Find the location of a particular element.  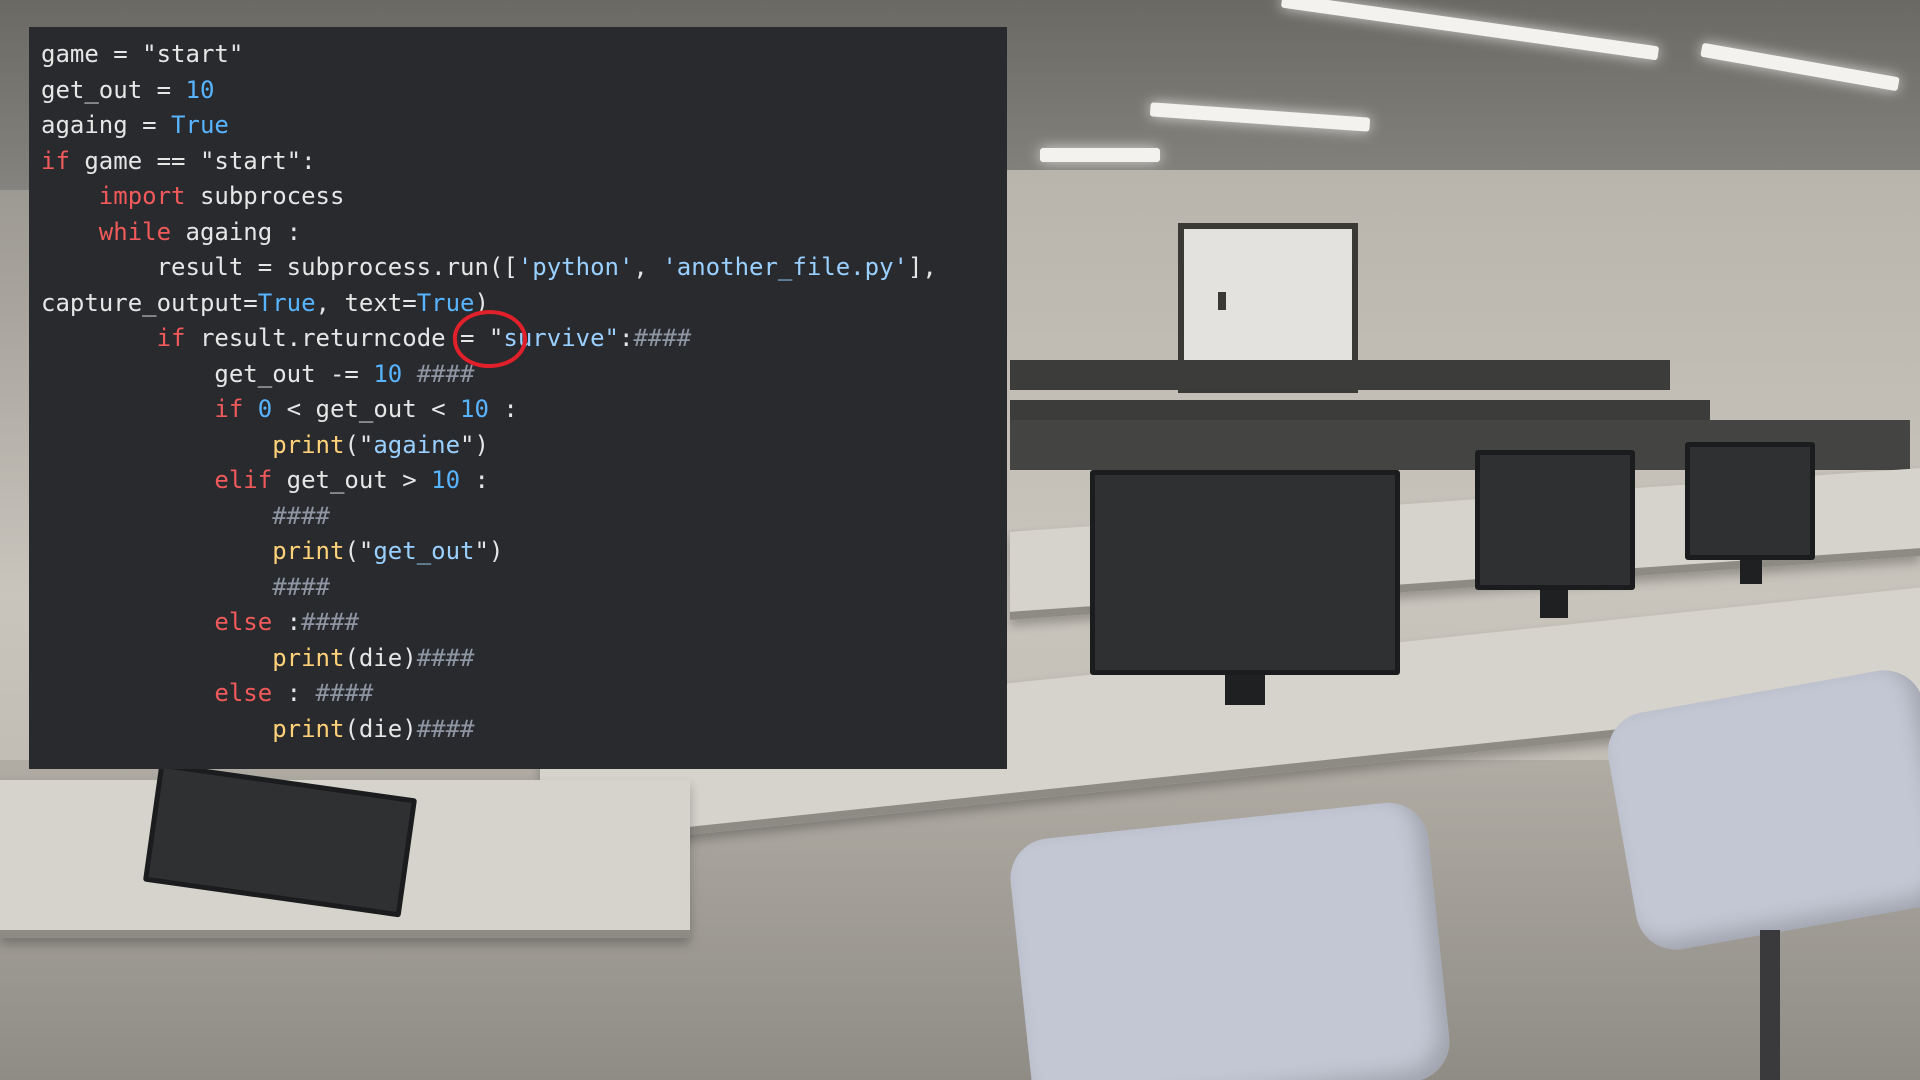

code-line: import subprocess is located at coordinates (524, 197).